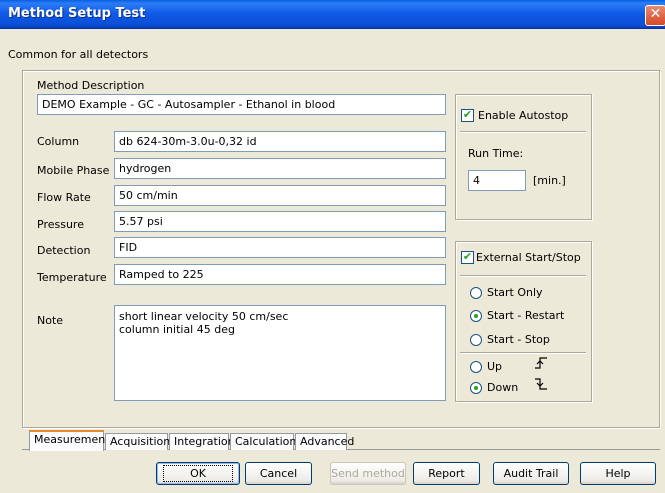 This screenshot has height=493, width=665. What do you see at coordinates (502, 387) in the screenshot?
I see `radio-down-label: Down` at bounding box center [502, 387].